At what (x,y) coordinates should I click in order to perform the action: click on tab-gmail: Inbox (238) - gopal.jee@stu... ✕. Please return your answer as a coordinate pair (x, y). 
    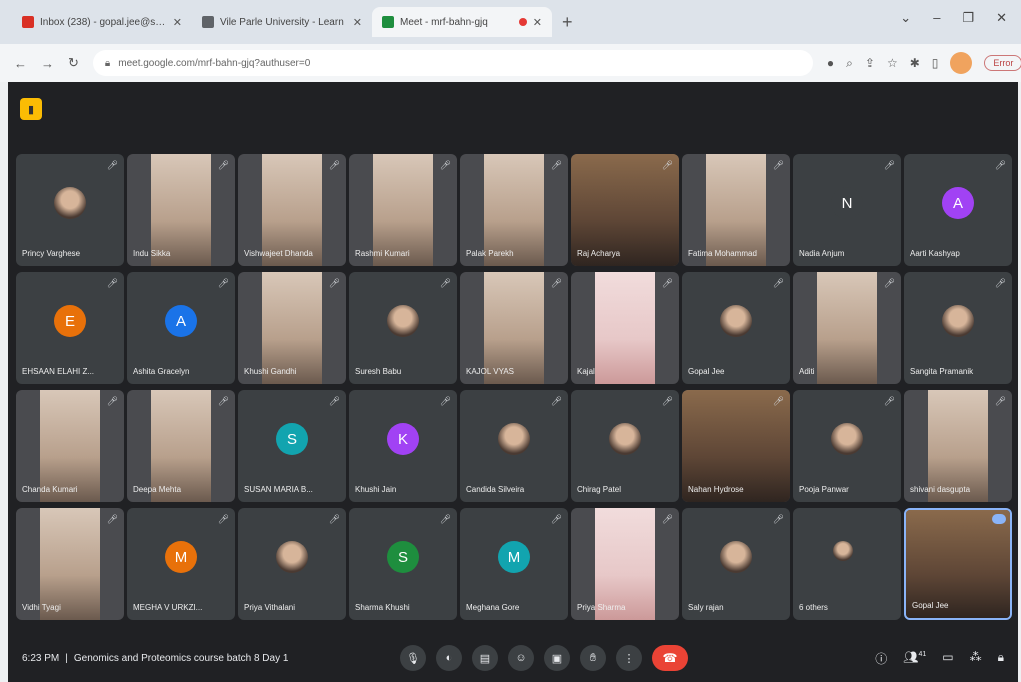
    Looking at the image, I should click on (102, 22).